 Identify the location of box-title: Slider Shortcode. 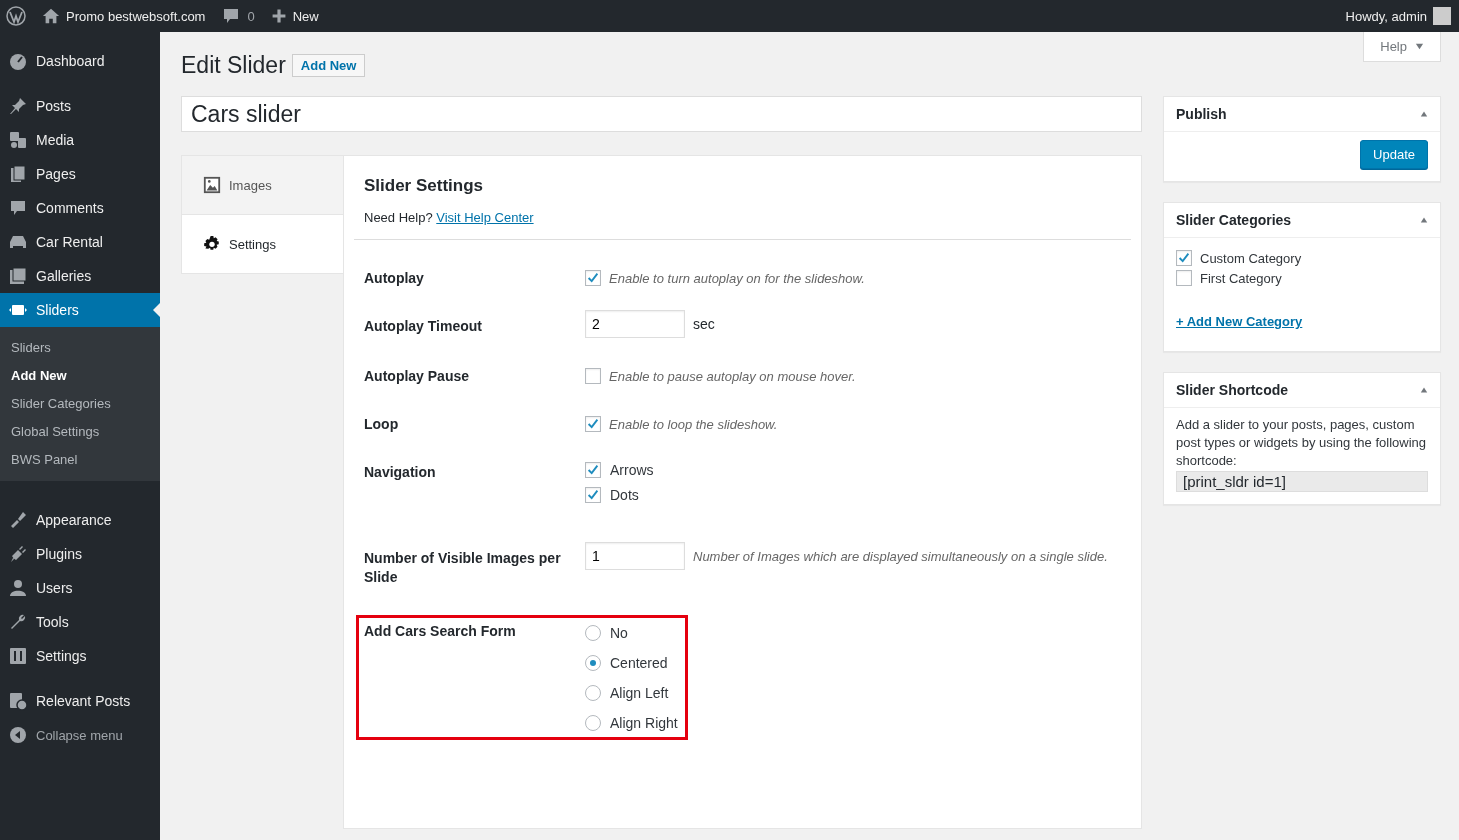
(1232, 390).